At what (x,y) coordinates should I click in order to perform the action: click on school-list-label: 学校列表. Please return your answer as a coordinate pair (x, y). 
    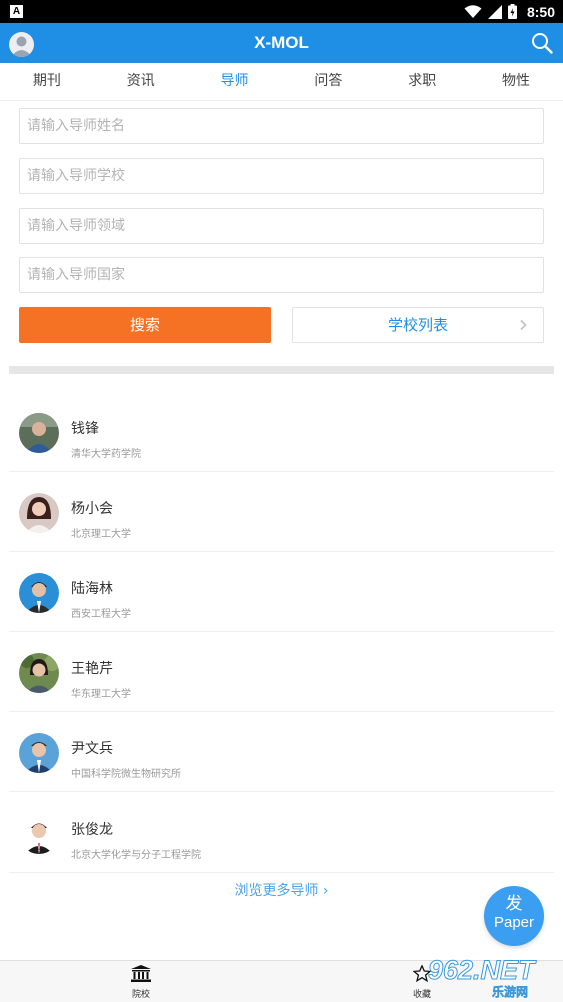
    Looking at the image, I should click on (417, 325).